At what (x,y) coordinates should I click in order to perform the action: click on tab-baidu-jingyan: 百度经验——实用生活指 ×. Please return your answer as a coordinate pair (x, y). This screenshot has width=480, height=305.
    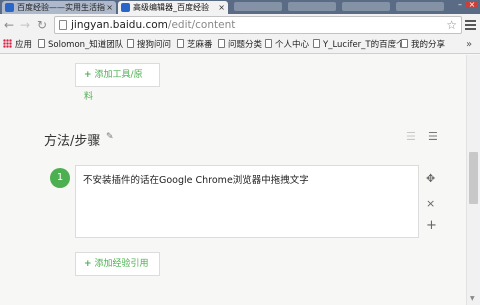
    Looking at the image, I should click on (59, 7).